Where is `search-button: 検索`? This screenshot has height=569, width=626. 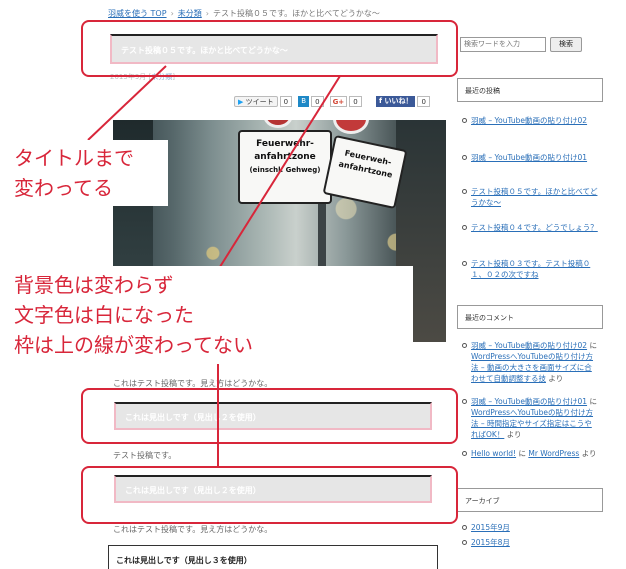
search-button: 検索 is located at coordinates (566, 44).